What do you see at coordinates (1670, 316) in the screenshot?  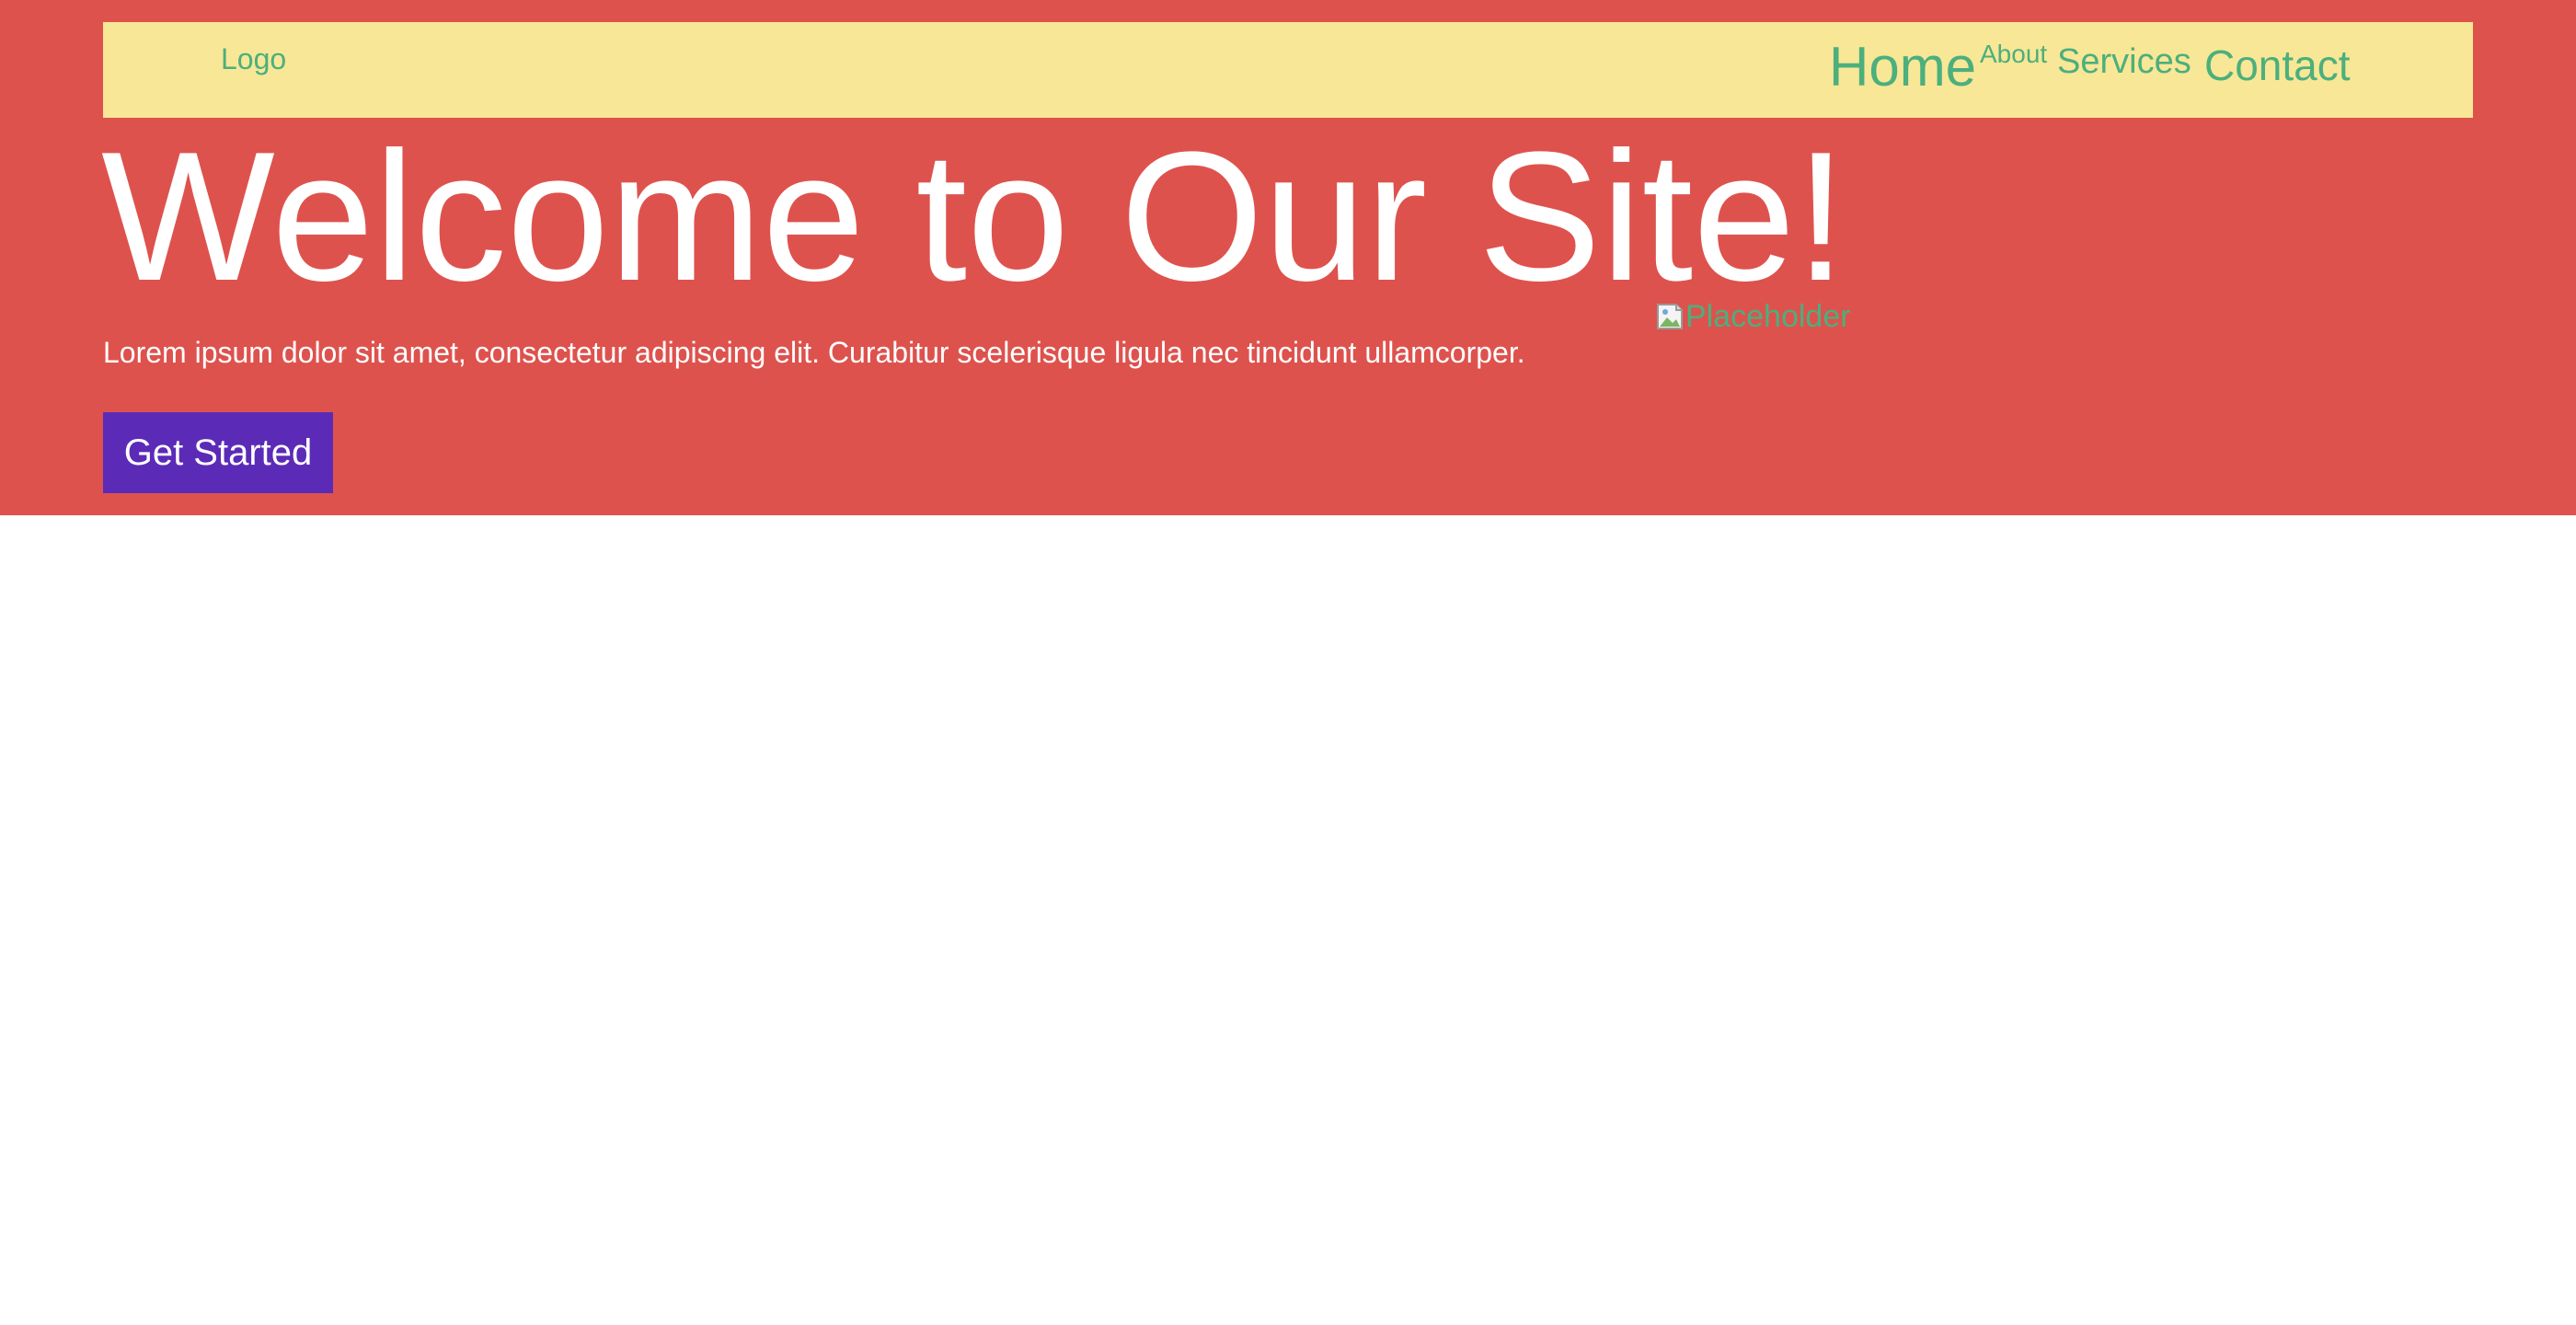 I see `broken-image-icon` at bounding box center [1670, 316].